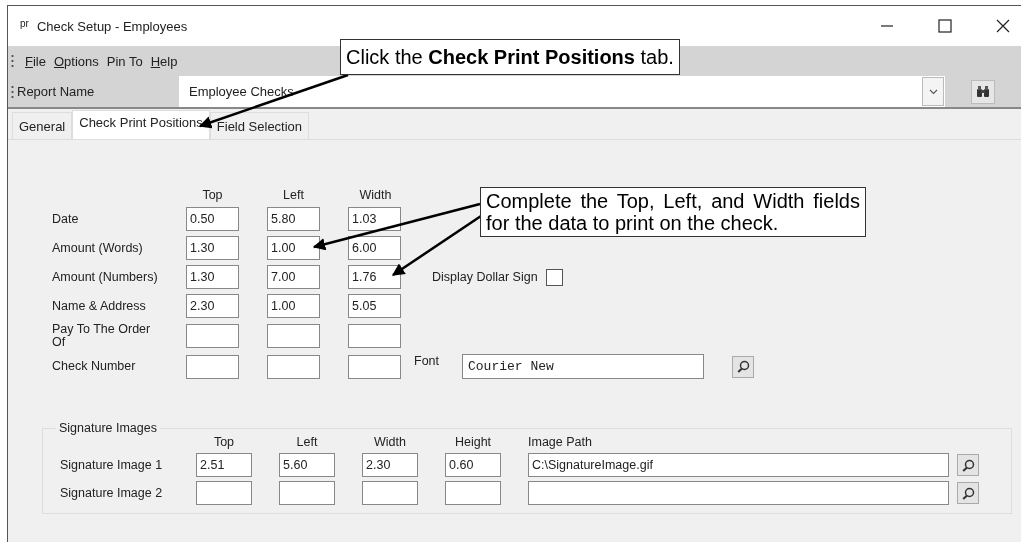  What do you see at coordinates (102, 336) in the screenshot?
I see `field-label: Pay To The Order Of` at bounding box center [102, 336].